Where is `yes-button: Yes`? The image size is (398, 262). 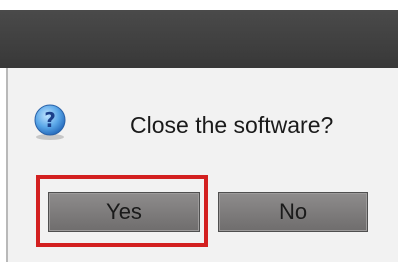
yes-button: Yes is located at coordinates (124, 212).